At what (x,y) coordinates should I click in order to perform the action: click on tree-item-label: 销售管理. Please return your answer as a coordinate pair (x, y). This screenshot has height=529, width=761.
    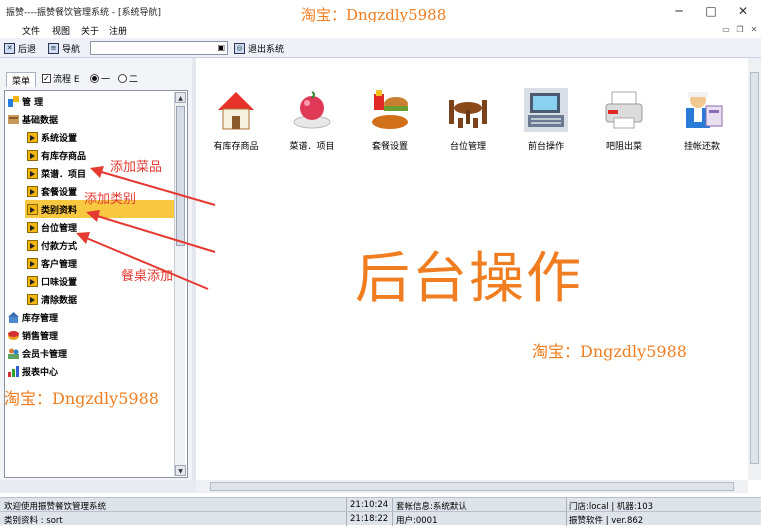
    Looking at the image, I should click on (40, 336).